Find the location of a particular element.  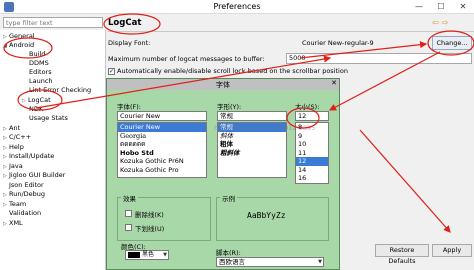

underline-label: 下划线(U) is located at coordinates (150, 229).